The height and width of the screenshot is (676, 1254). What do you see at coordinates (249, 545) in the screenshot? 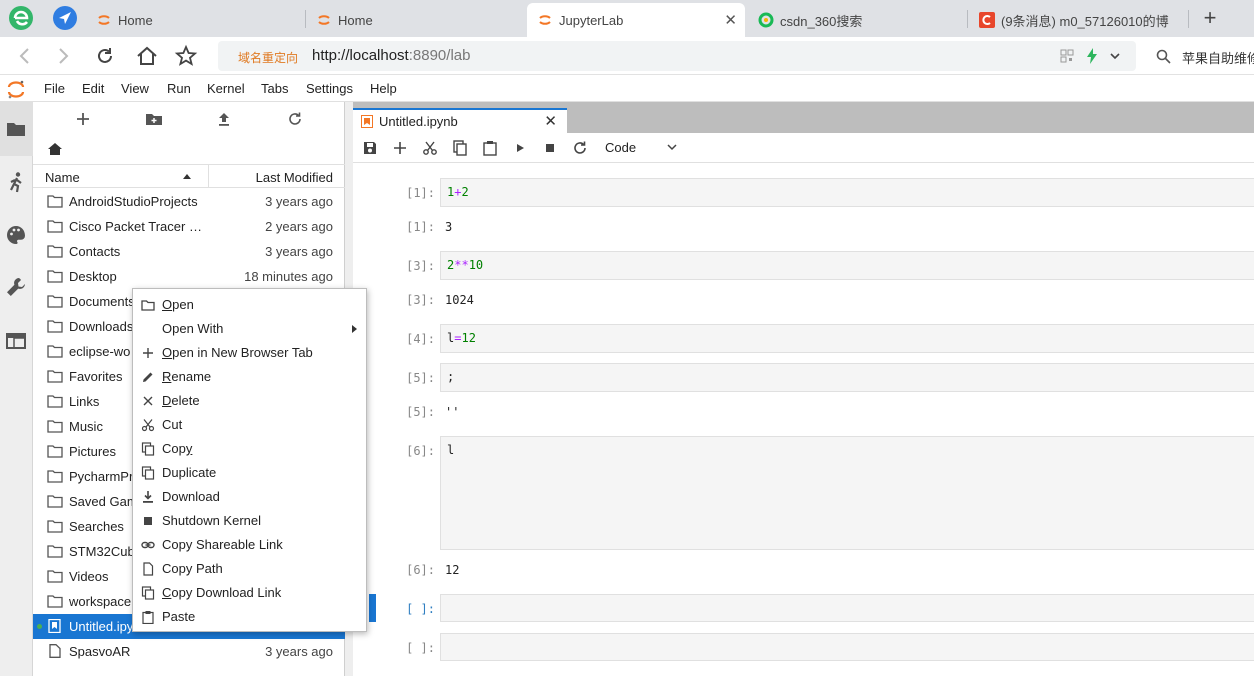
I see `context-menu-item-copy-shareable-link: Copy Shareable Link` at bounding box center [249, 545].